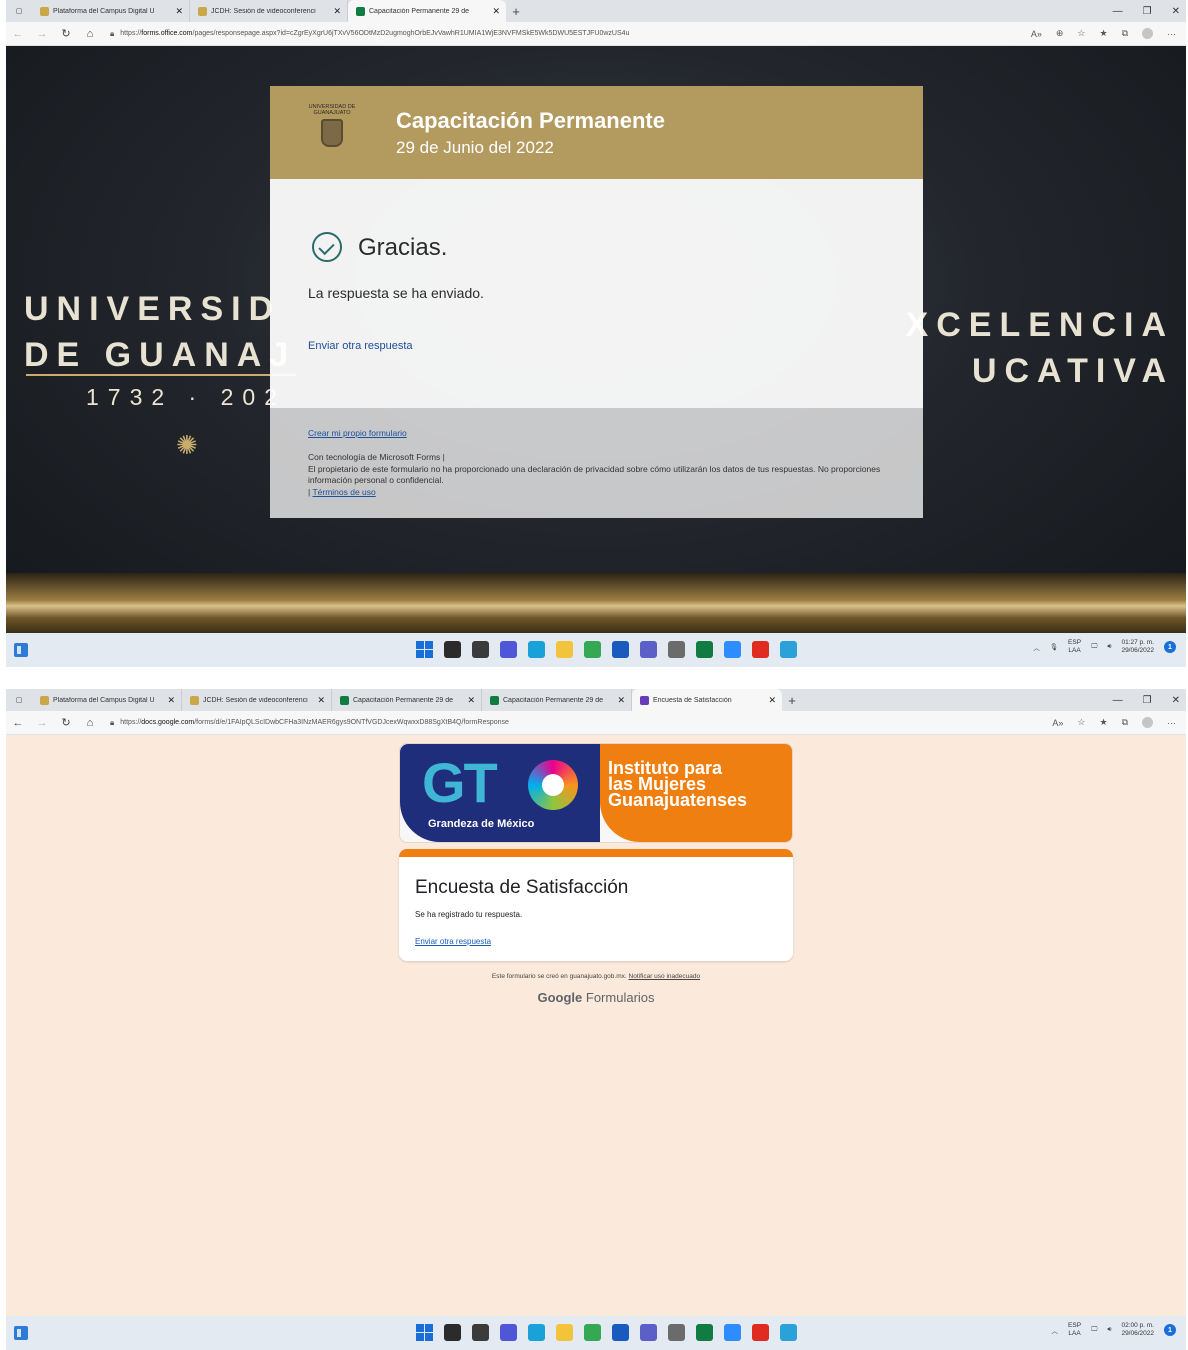 The image size is (1188, 1350). Describe the element at coordinates (357, 433) in the screenshot. I see `create-form-link: Crear mi propio formulario` at that location.